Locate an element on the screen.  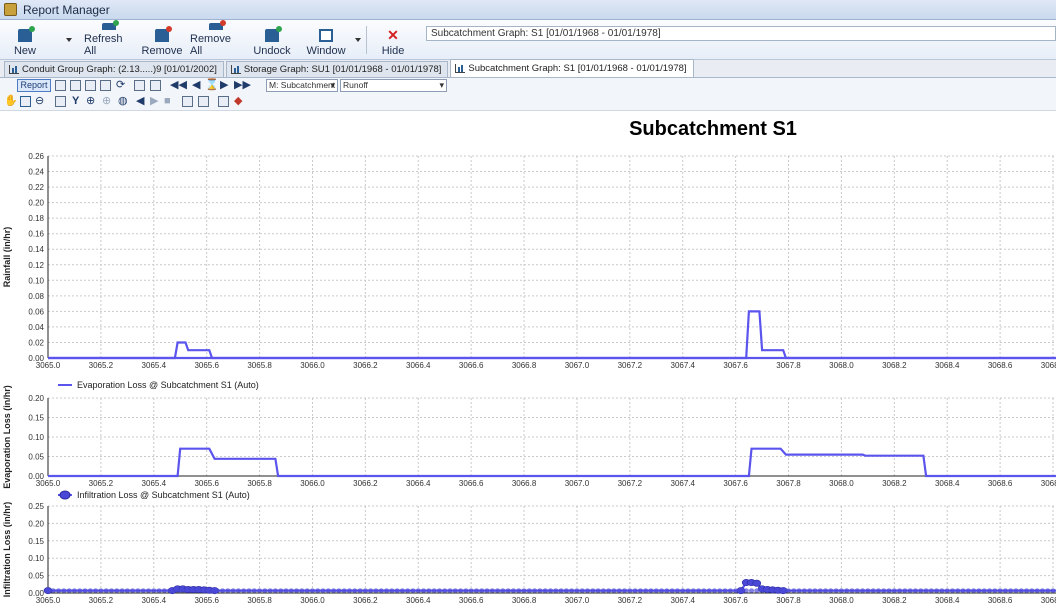
copy-icon is located at coordinates (187, 101).